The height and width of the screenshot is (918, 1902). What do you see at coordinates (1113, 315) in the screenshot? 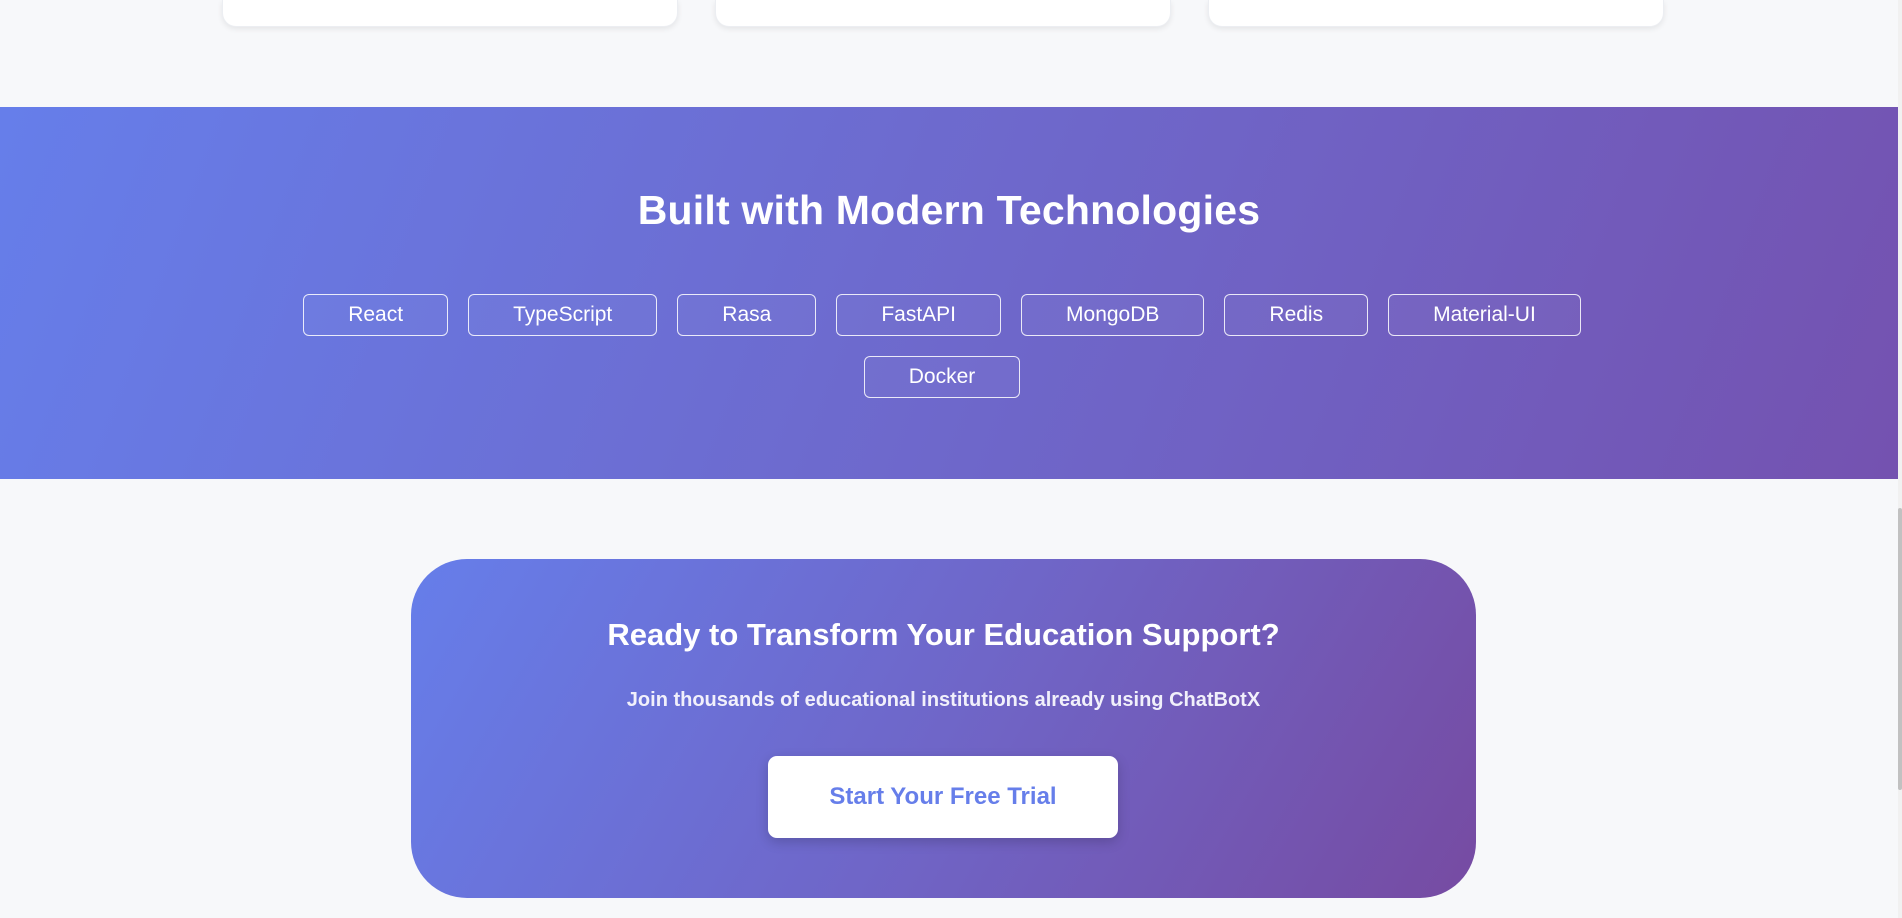
I see `tech-chip-mongodb: MongoDB` at bounding box center [1113, 315].